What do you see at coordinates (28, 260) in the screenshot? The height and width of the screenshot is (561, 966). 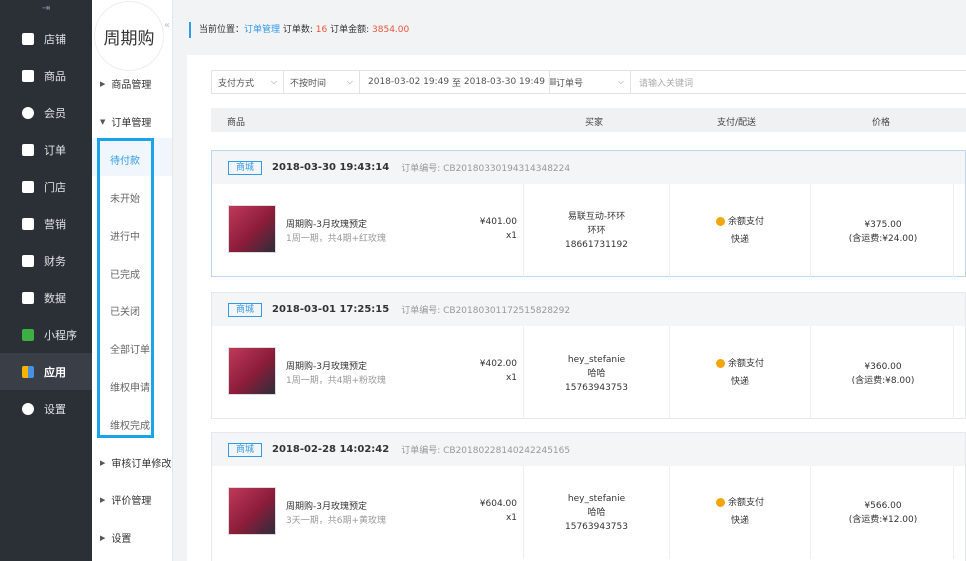 I see `finance-icon` at bounding box center [28, 260].